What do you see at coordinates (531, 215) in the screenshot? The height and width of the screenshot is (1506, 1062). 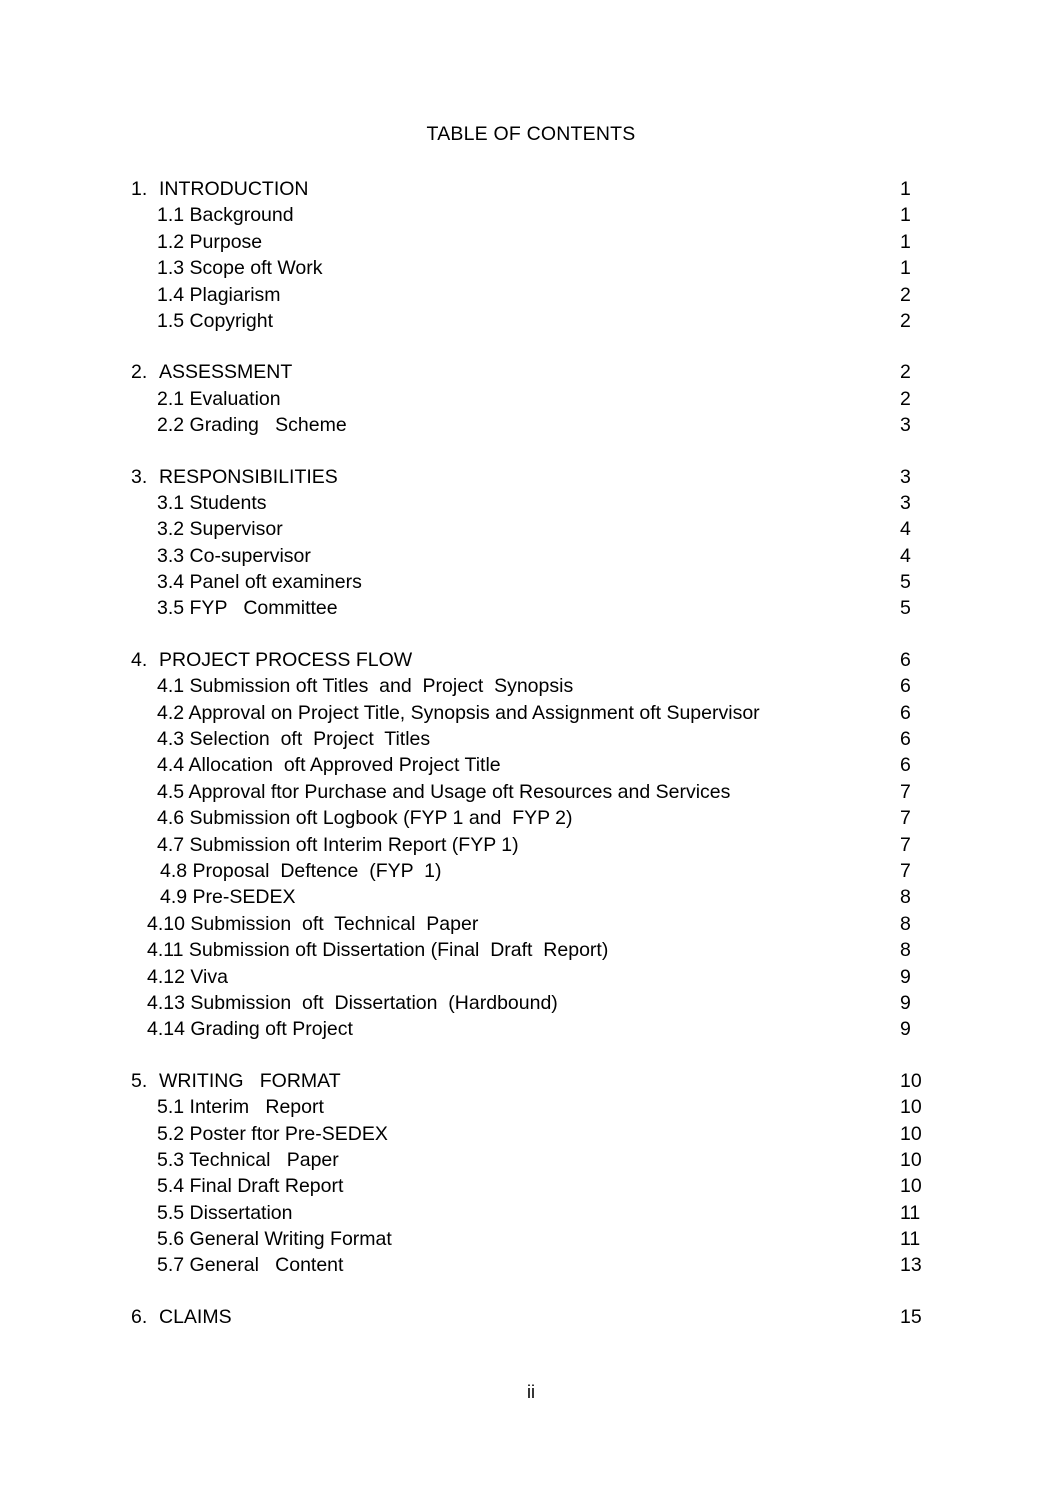 I see `toc-entry-subsection: 1.1 Background 1` at bounding box center [531, 215].